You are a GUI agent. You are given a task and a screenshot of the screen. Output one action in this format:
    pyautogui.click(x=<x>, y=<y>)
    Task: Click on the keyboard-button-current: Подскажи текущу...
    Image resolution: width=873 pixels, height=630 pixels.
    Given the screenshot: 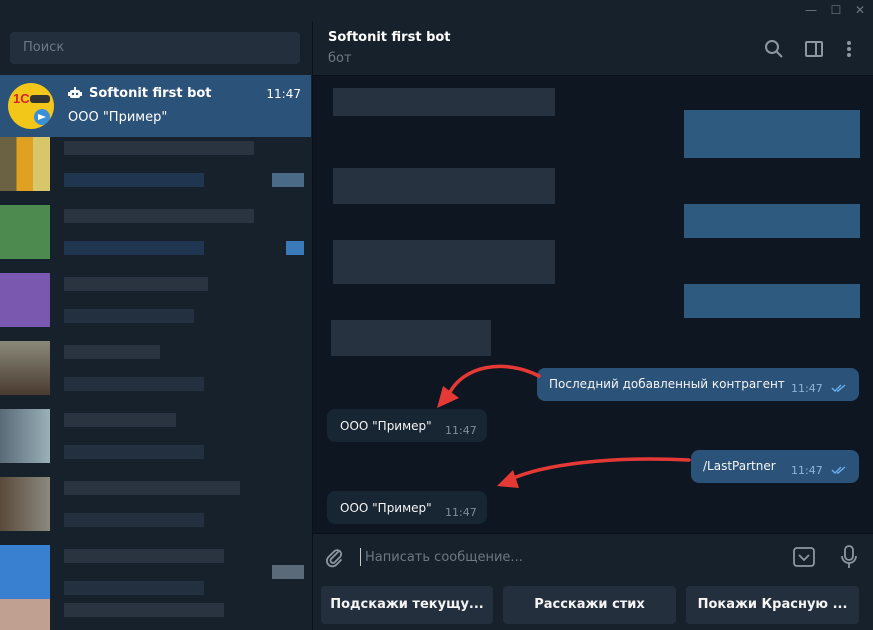 What is the action you would take?
    pyautogui.click(x=407, y=605)
    